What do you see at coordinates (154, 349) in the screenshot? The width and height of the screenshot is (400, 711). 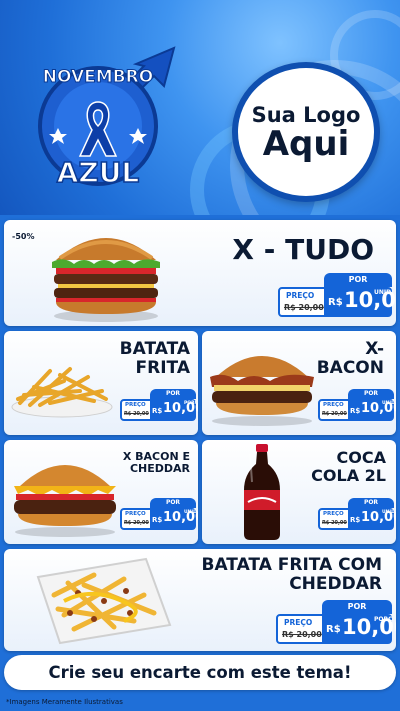 I see `product-name-line1: BATATA` at bounding box center [154, 349].